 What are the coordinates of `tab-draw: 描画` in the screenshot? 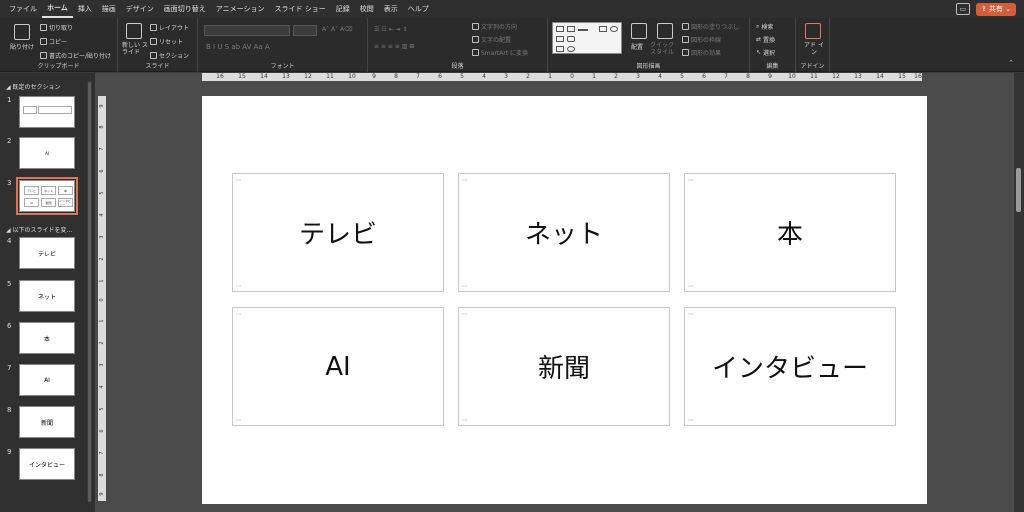 It's located at (109, 9).